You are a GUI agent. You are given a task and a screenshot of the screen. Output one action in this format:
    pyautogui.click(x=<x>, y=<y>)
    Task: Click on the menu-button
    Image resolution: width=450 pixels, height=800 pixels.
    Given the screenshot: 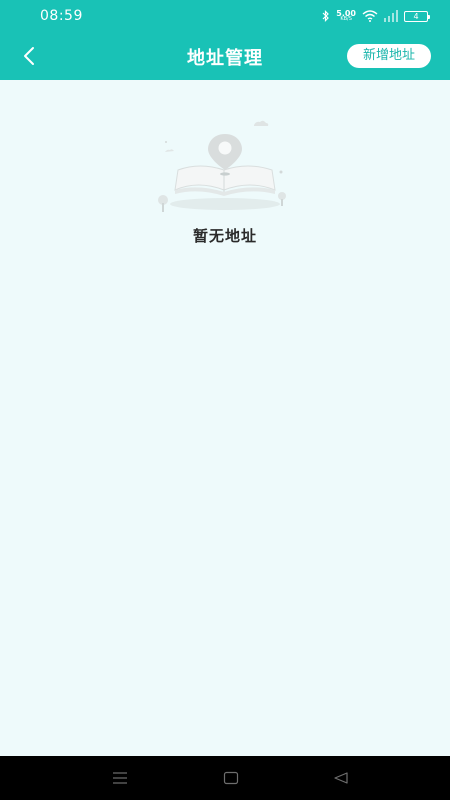 What is the action you would take?
    pyautogui.click(x=120, y=778)
    